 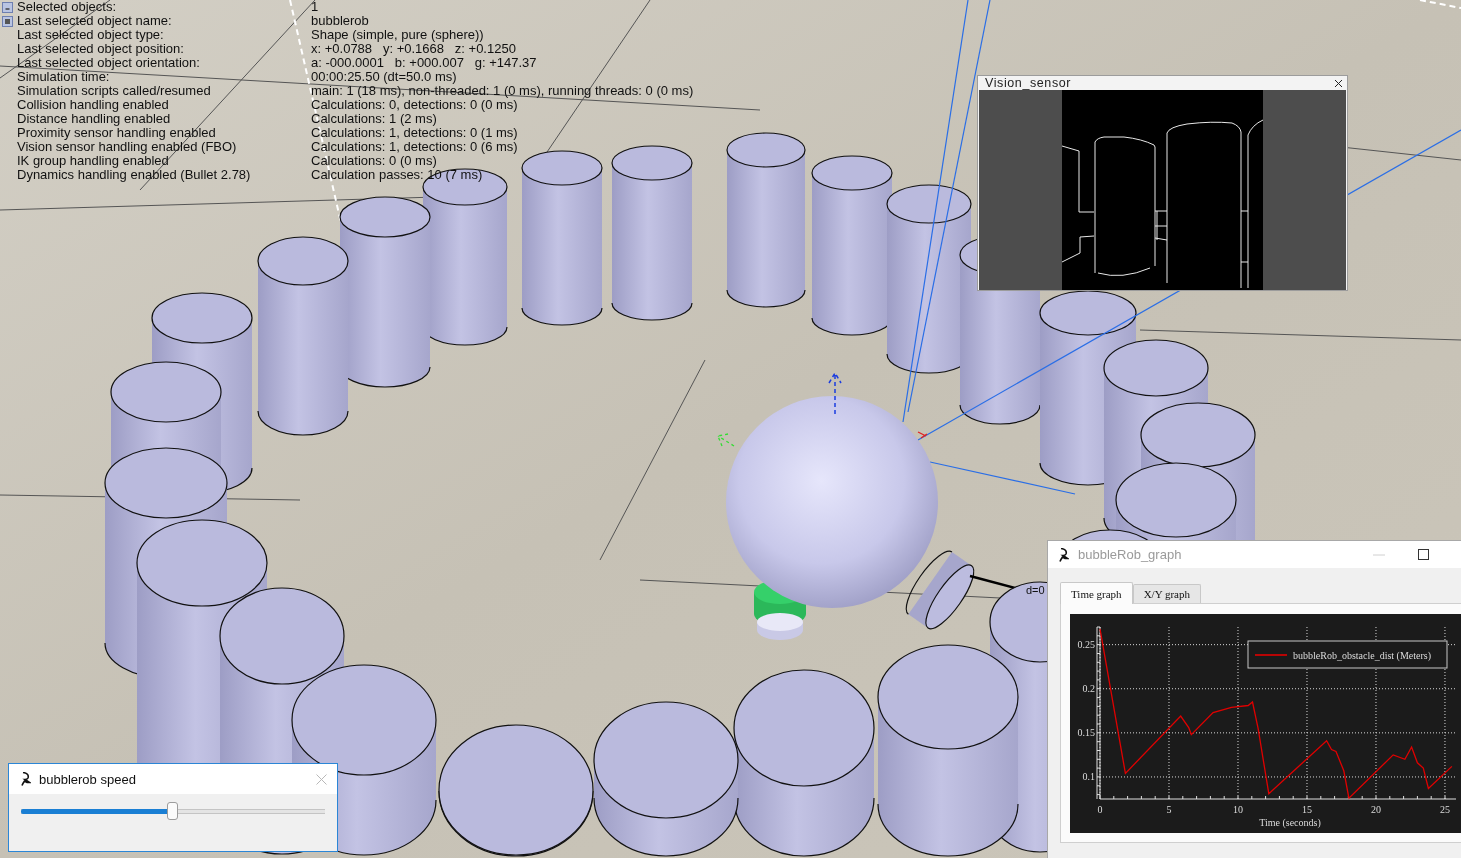 I want to click on info-label: Dynamics handling enabled (Bullet 2.78), so click(x=134, y=175).